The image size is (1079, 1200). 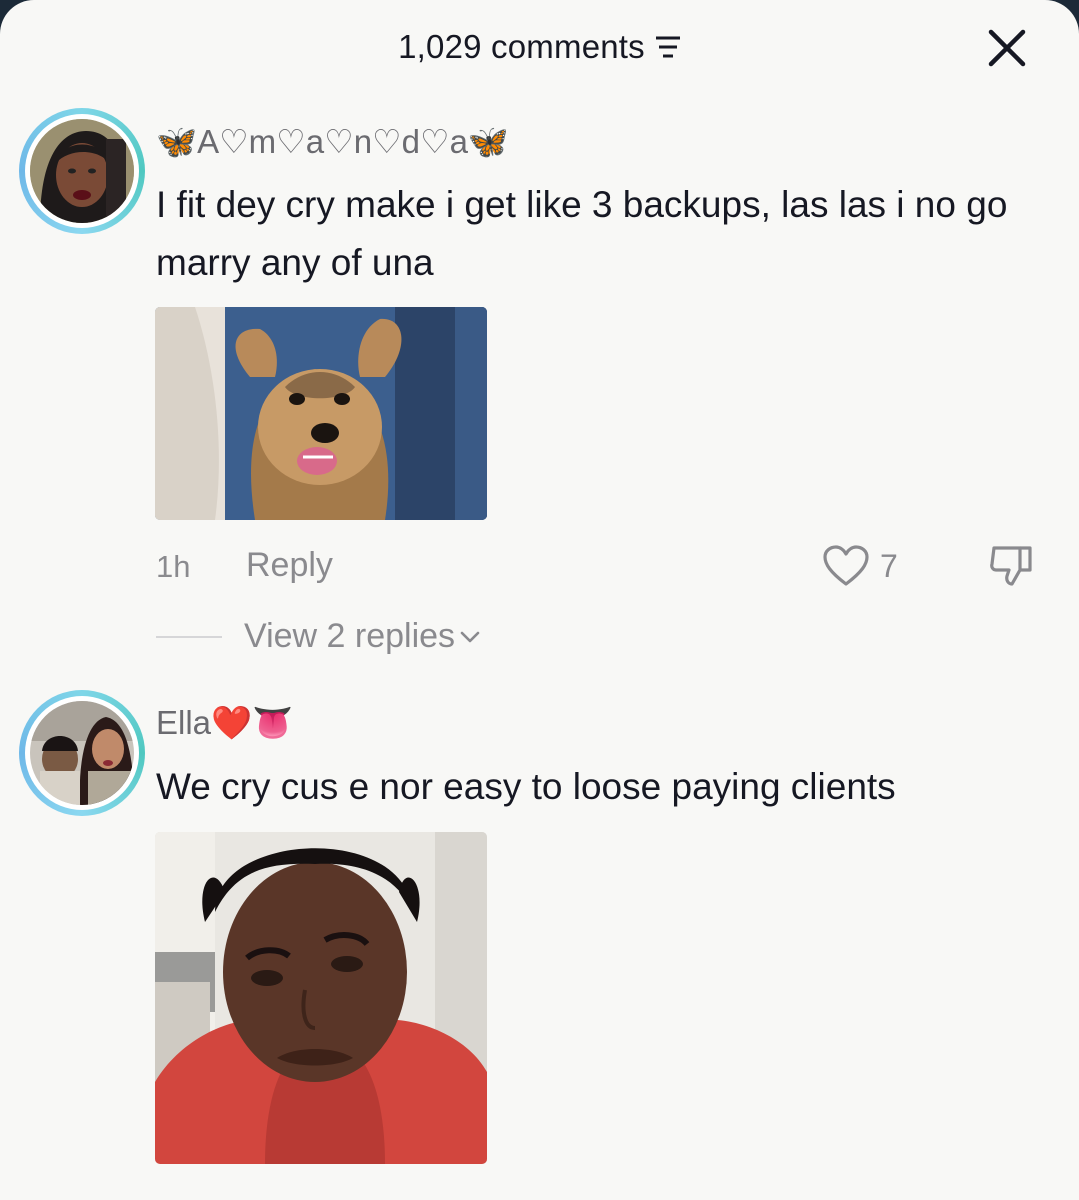 I want to click on dislike-icon, so click(x=1012, y=567).